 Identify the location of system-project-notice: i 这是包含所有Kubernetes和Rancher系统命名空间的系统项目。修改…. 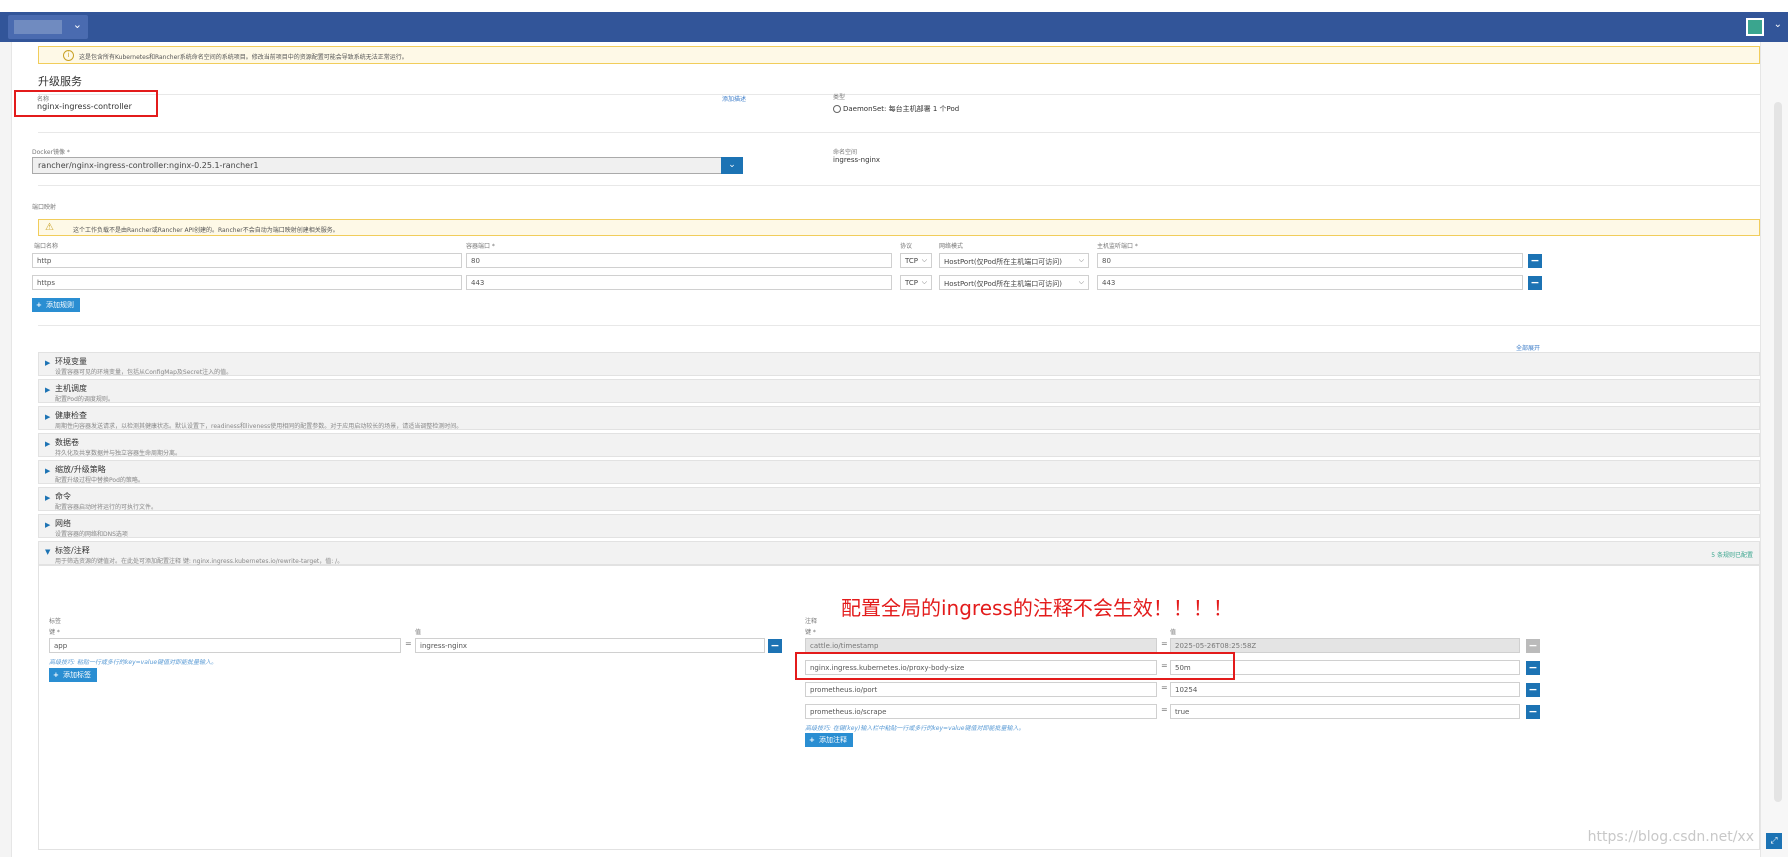
(899, 55).